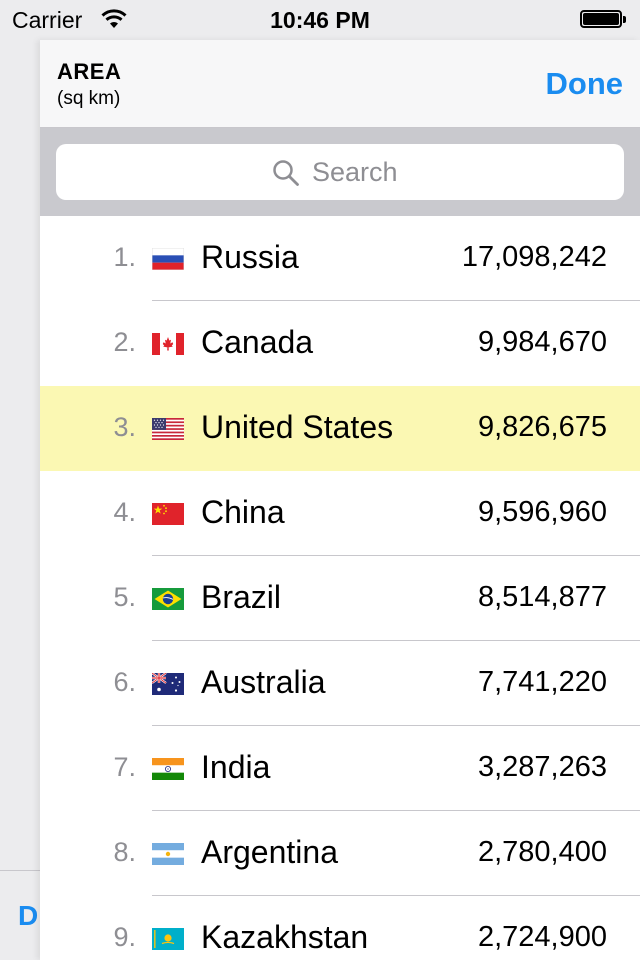 This screenshot has height=960, width=640. What do you see at coordinates (168, 854) in the screenshot?
I see `argentina-flag-icon` at bounding box center [168, 854].